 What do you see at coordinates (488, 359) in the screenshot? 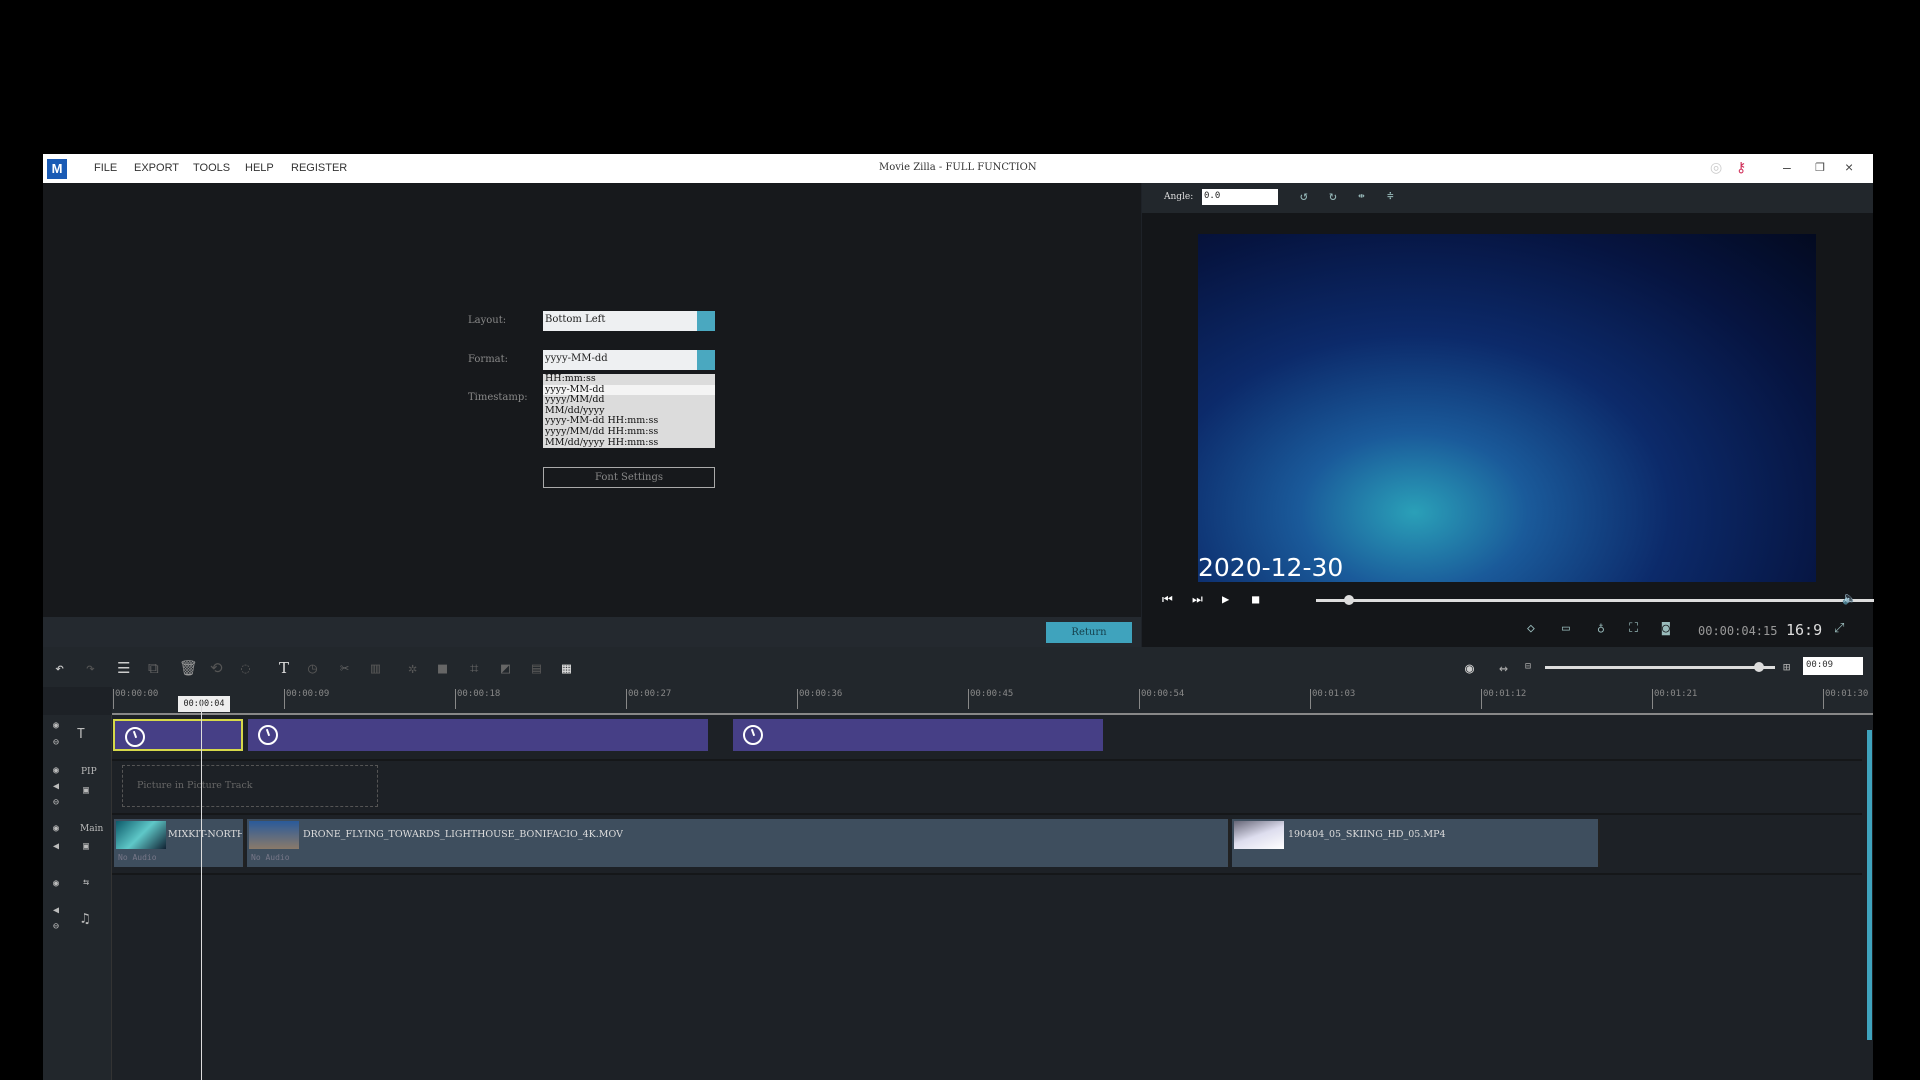
I see `format-label: Format:` at bounding box center [488, 359].